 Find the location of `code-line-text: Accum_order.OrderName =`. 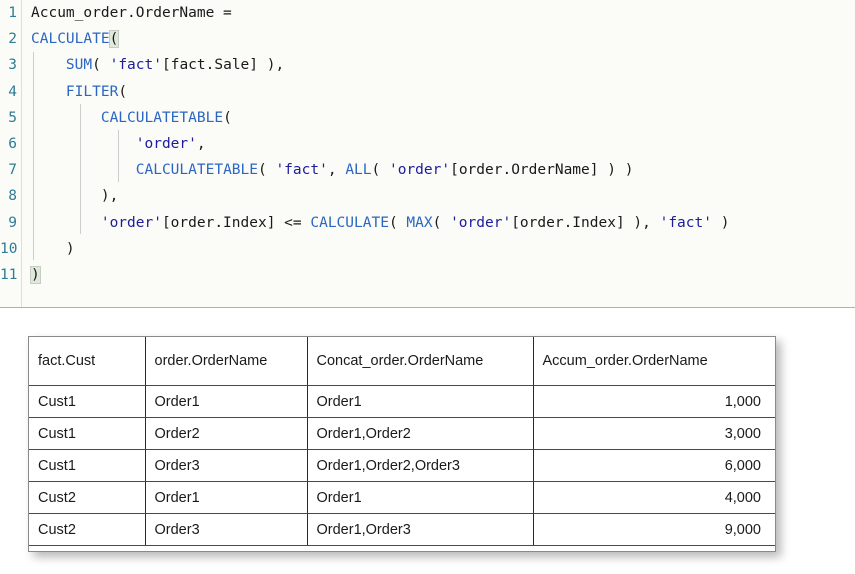

code-line-text: Accum_order.OrderName = is located at coordinates (131, 13).